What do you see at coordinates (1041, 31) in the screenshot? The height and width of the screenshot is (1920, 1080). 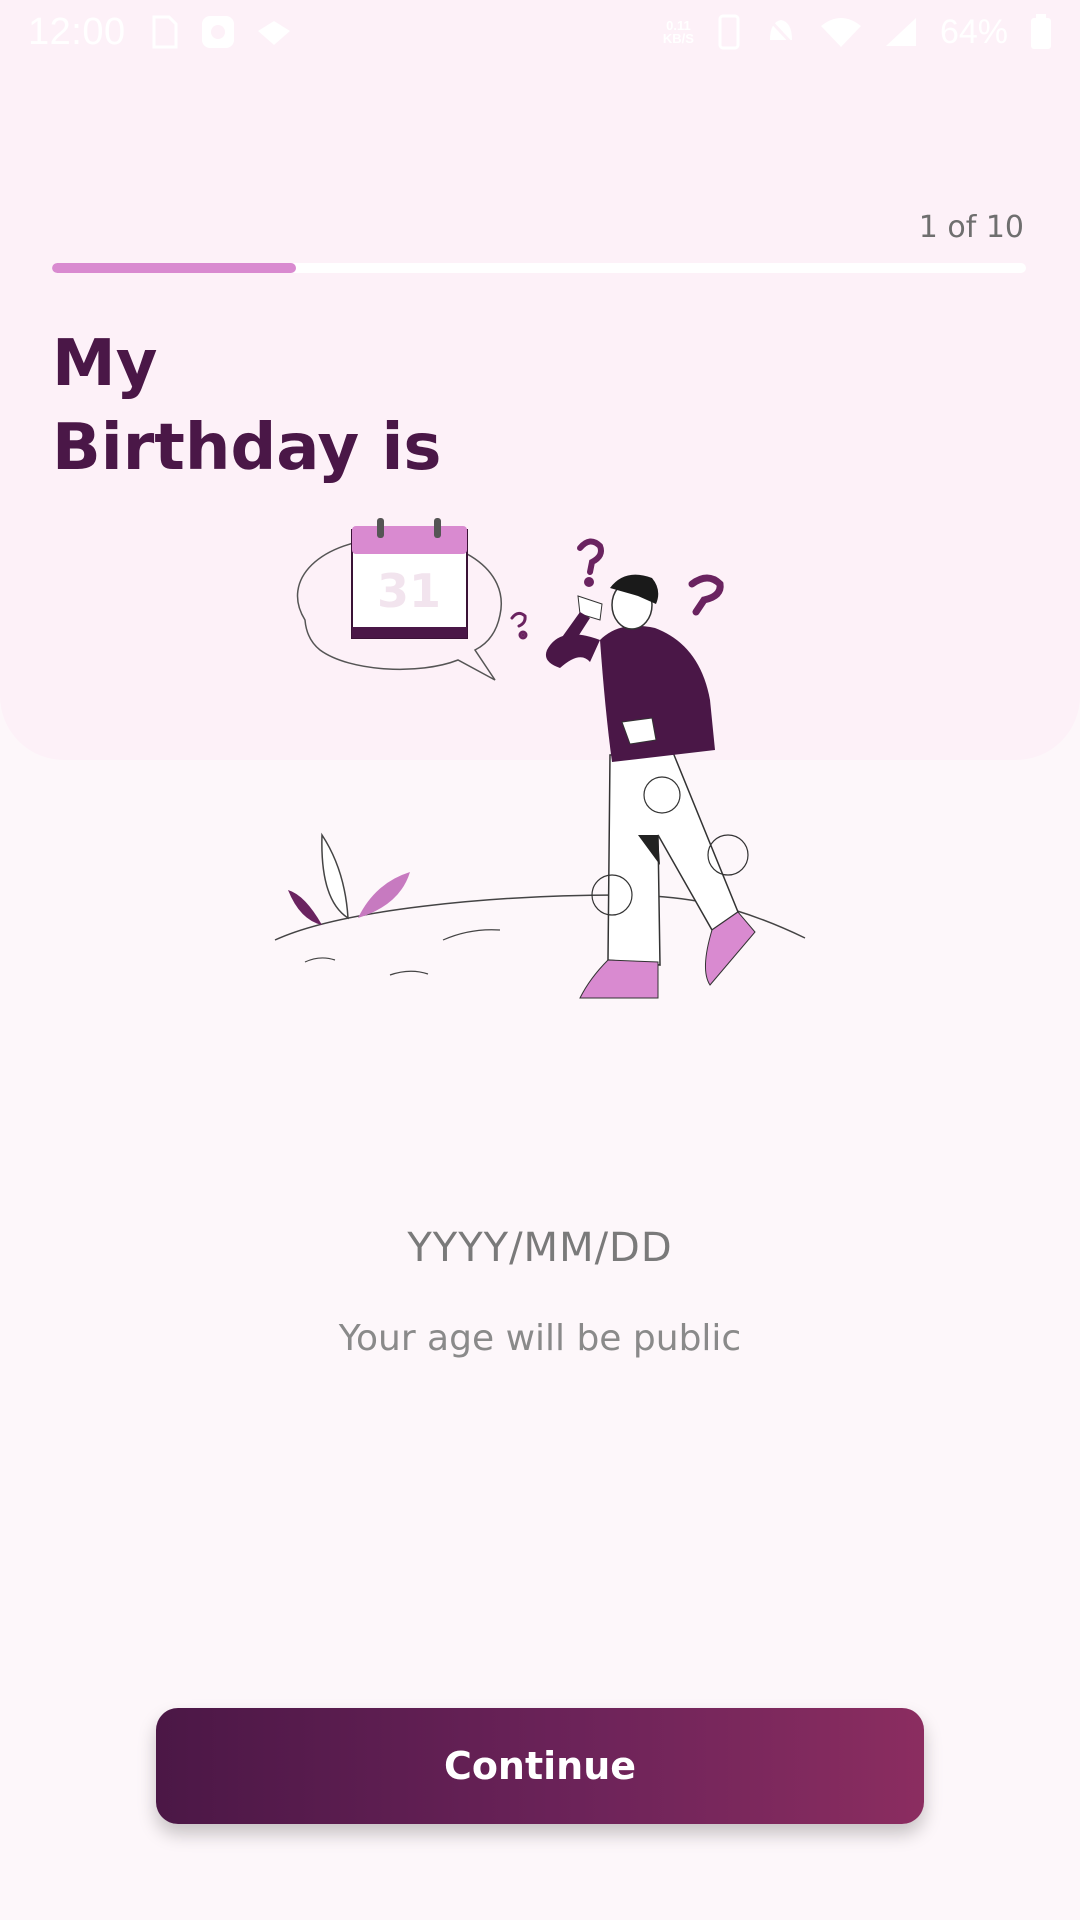 I see `battery-icon` at bounding box center [1041, 31].